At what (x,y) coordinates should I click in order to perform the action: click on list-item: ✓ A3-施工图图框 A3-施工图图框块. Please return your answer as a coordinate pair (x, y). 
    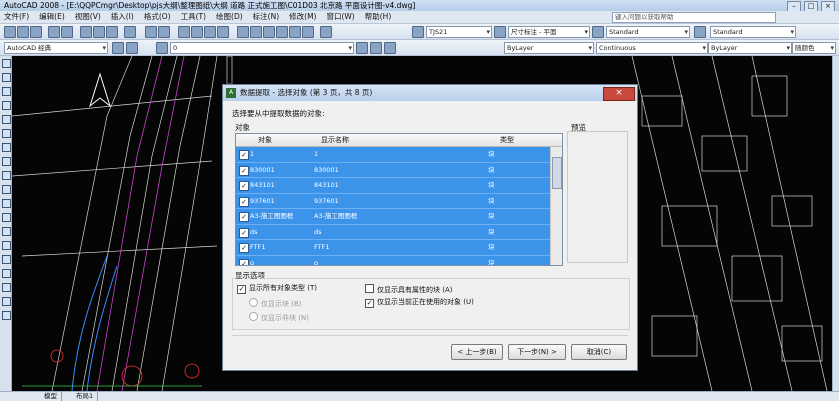
    Looking at the image, I should click on (393, 217).